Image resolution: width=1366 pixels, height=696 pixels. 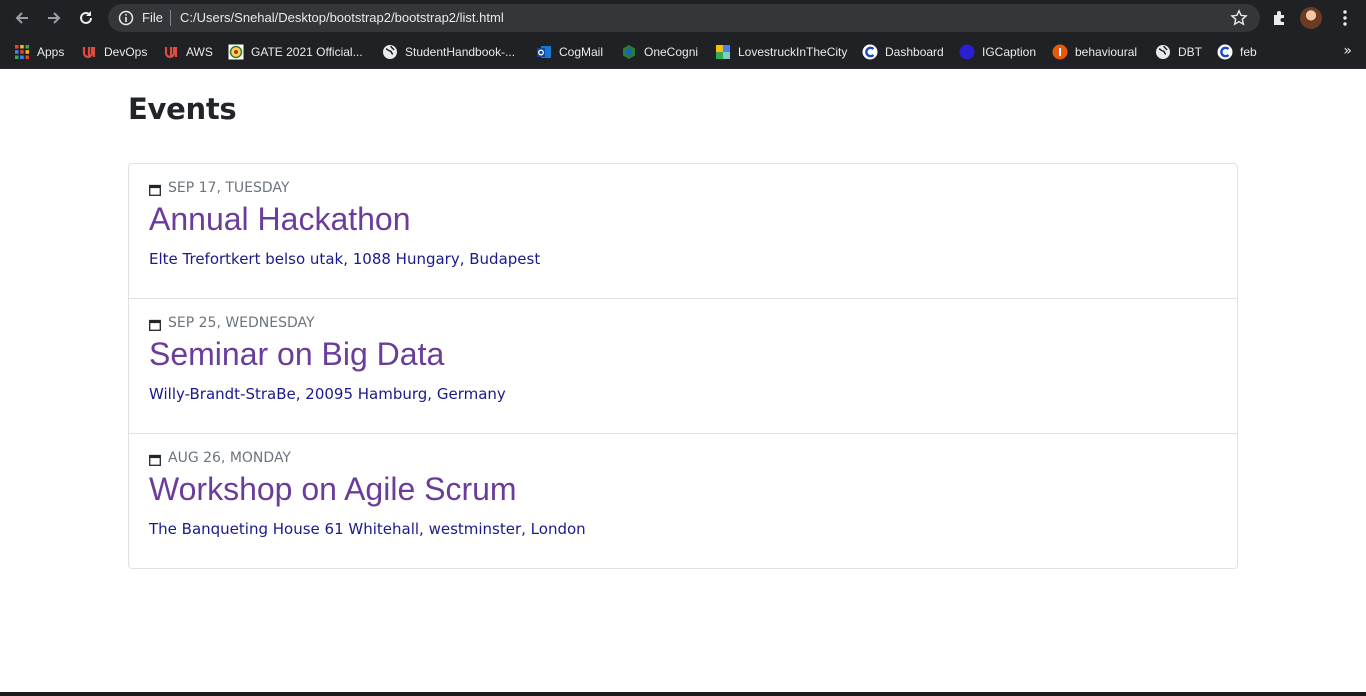 What do you see at coordinates (967, 52) in the screenshot?
I see `circle-icon` at bounding box center [967, 52].